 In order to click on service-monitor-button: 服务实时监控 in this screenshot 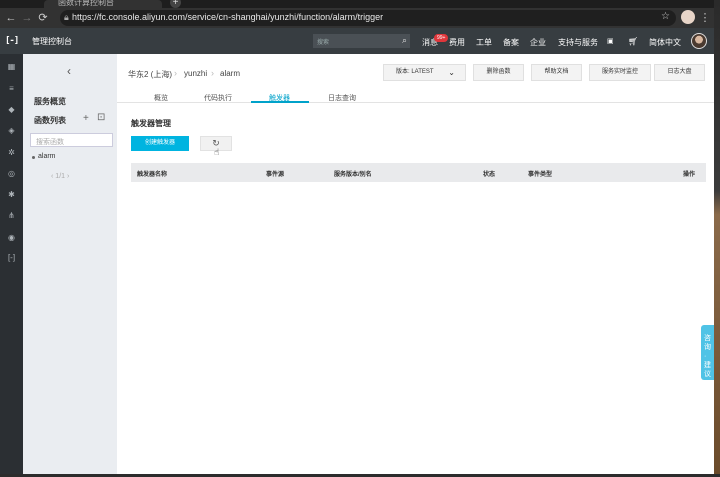, I will do `click(620, 72)`.